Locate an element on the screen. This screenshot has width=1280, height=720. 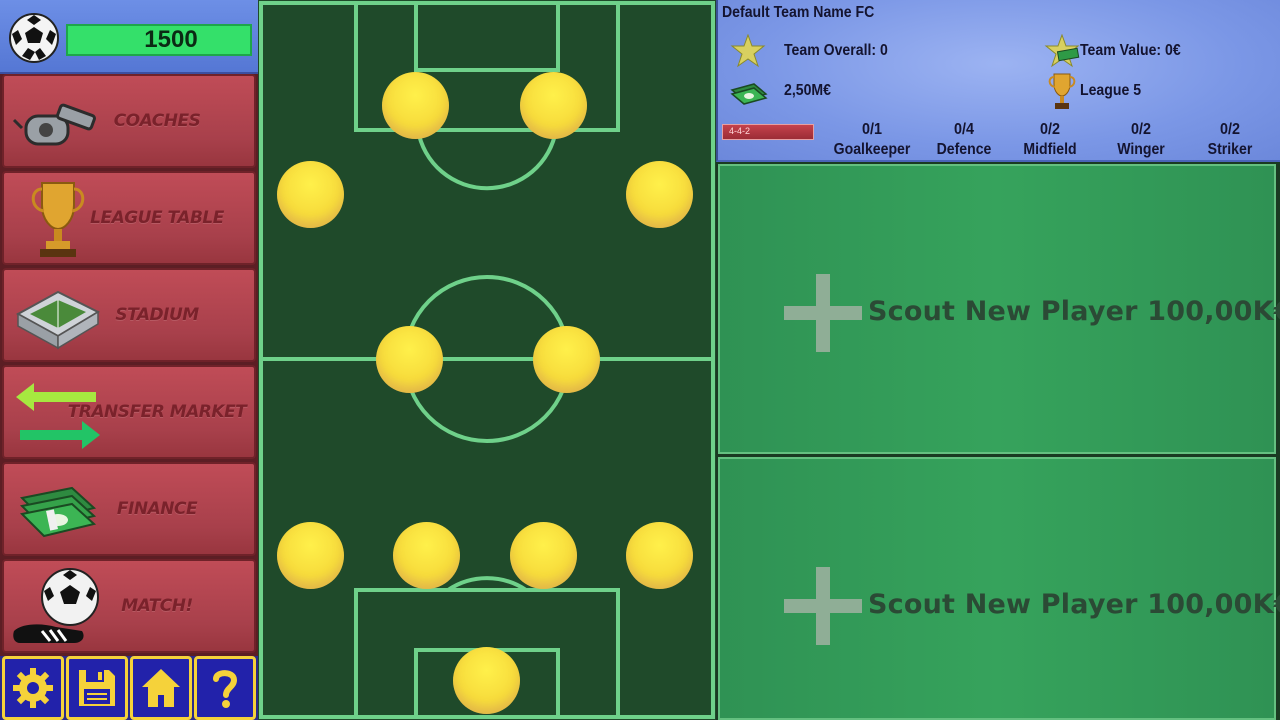
coaches-button: COACHES is located at coordinates (129, 121).